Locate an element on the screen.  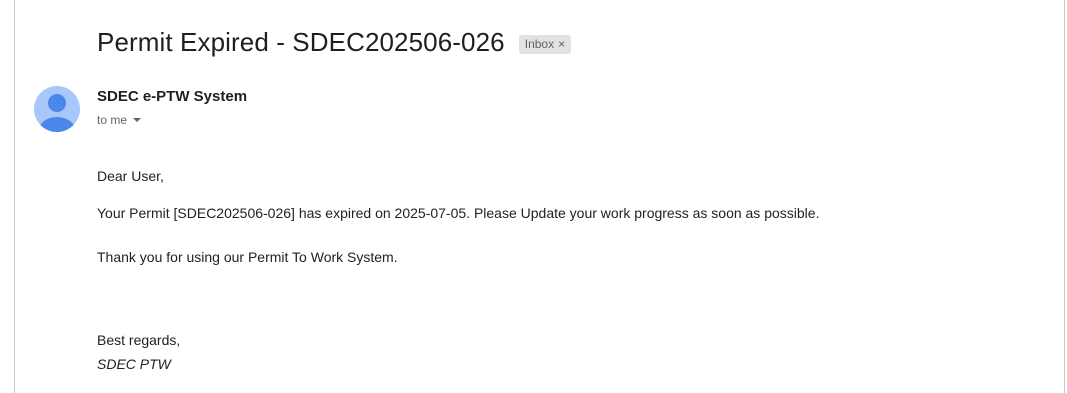
caret-down-icon is located at coordinates (137, 120).